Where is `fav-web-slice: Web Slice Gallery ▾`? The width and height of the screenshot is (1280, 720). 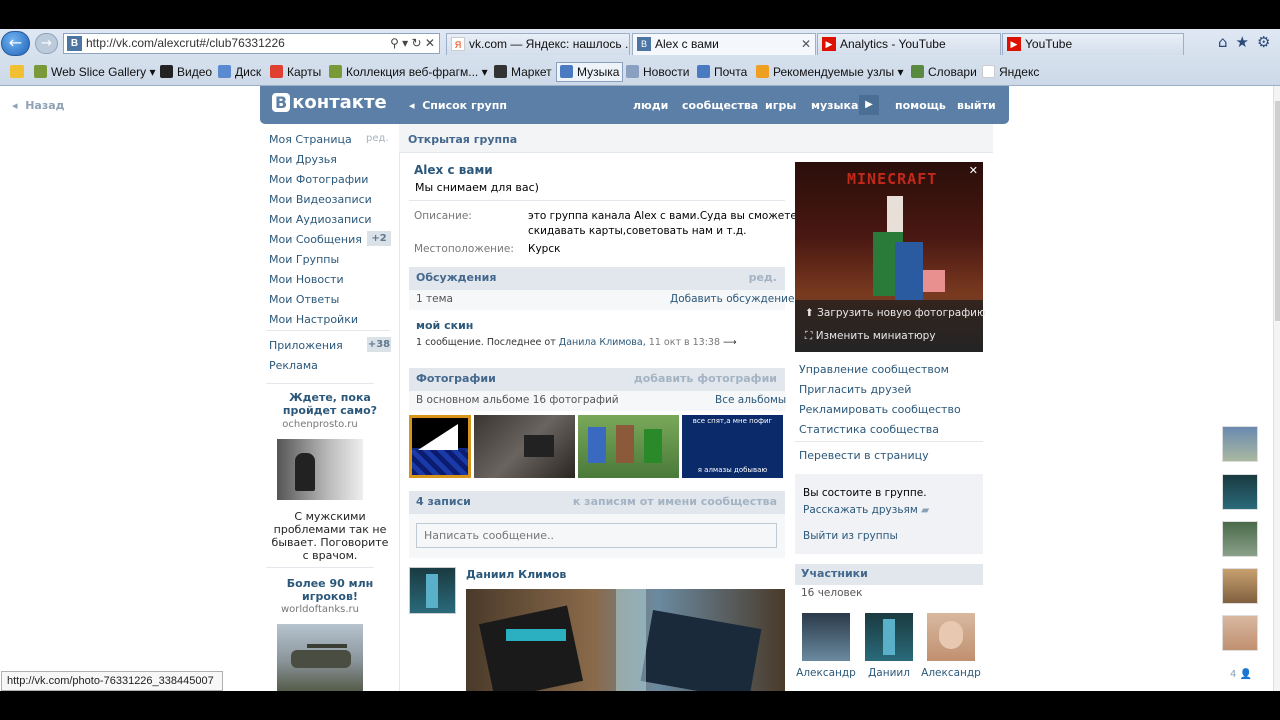 fav-web-slice: Web Slice Gallery ▾ is located at coordinates (95, 72).